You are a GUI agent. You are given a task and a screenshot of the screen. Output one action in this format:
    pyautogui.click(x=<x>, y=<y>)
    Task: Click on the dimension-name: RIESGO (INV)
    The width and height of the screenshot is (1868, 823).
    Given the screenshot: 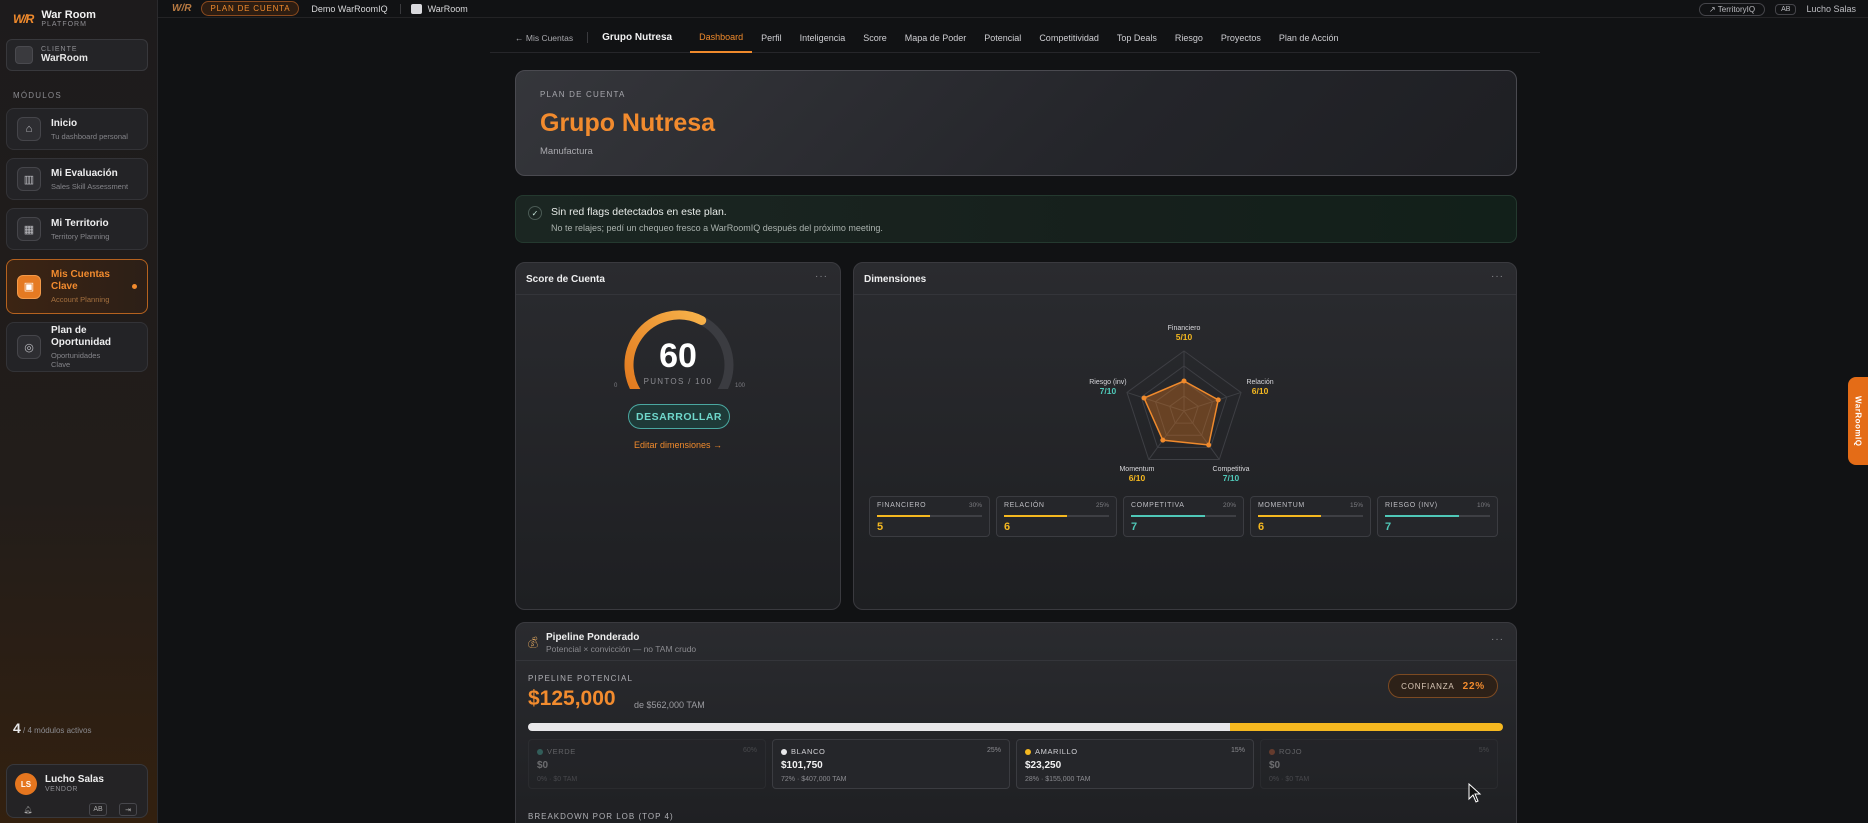 What is the action you would take?
    pyautogui.click(x=1411, y=505)
    